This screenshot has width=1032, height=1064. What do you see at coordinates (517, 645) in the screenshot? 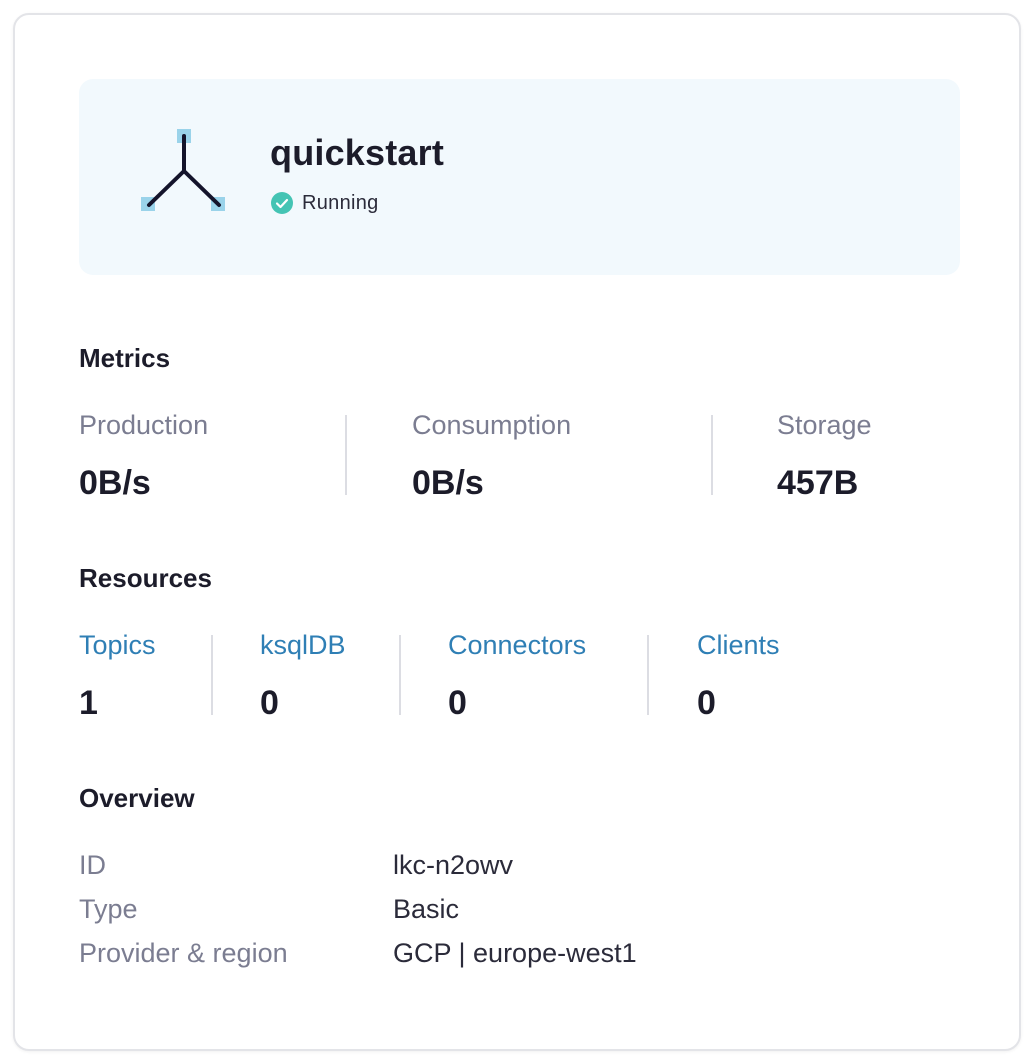
I see `connectors-link: Connectors` at bounding box center [517, 645].